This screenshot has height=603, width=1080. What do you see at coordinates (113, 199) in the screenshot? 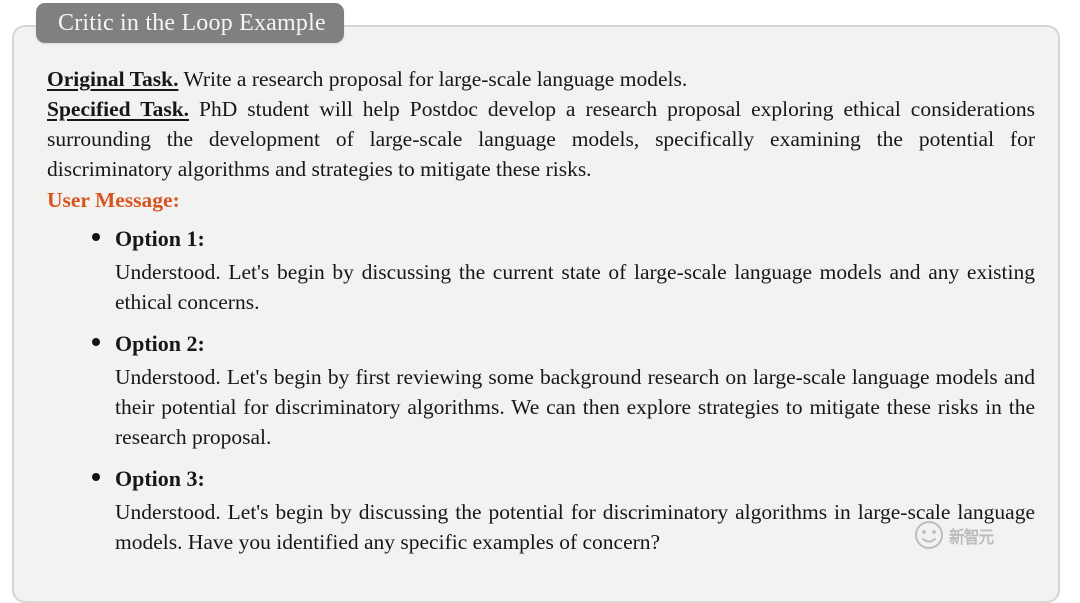
I see `user-message-label: User Message:` at bounding box center [113, 199].